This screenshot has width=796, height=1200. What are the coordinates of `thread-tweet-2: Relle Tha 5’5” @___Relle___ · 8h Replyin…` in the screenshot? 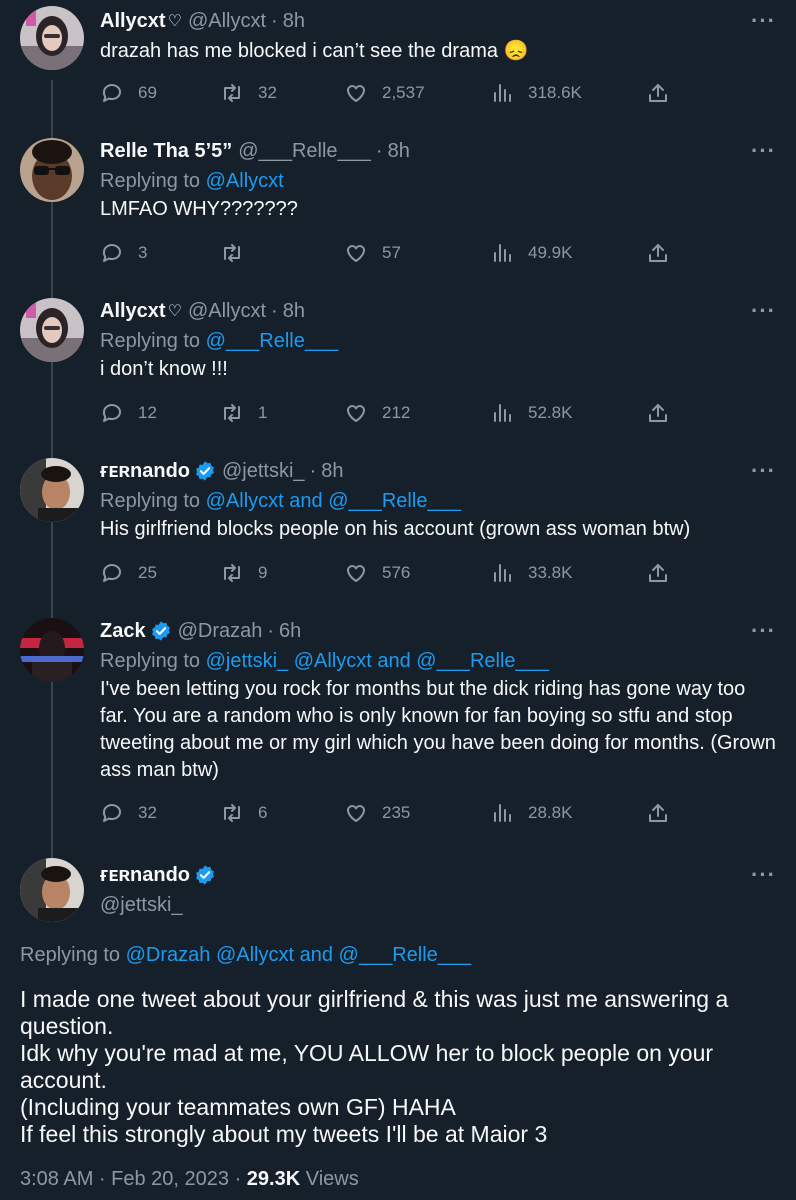 It's located at (398, 216).